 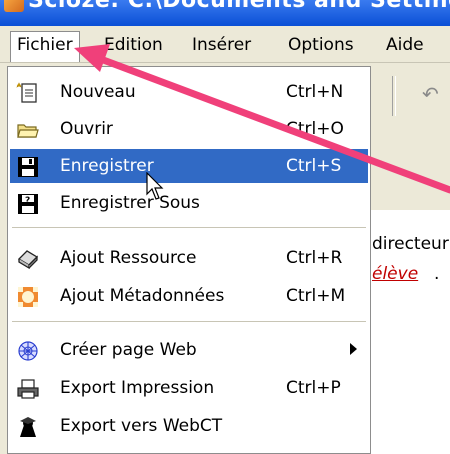 What do you see at coordinates (107, 166) in the screenshot?
I see `menu-item-label: Enregistrer` at bounding box center [107, 166].